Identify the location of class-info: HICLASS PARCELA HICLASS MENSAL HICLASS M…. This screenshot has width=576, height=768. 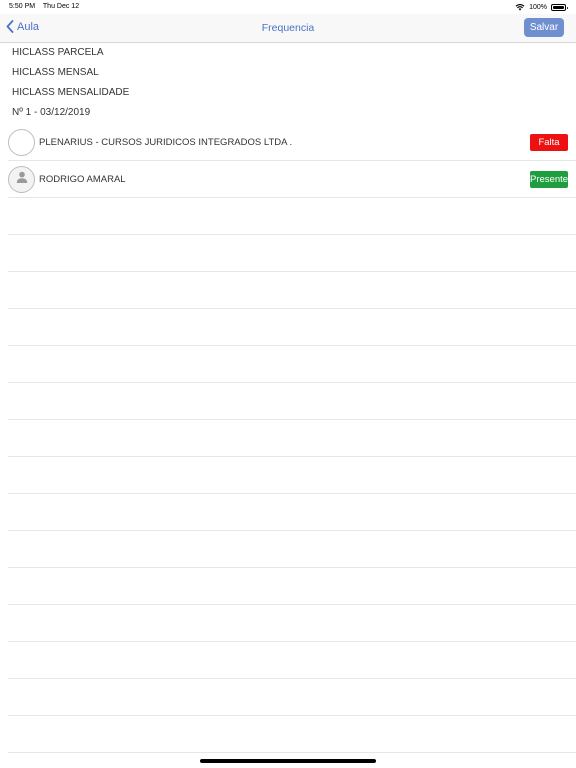
(288, 83).